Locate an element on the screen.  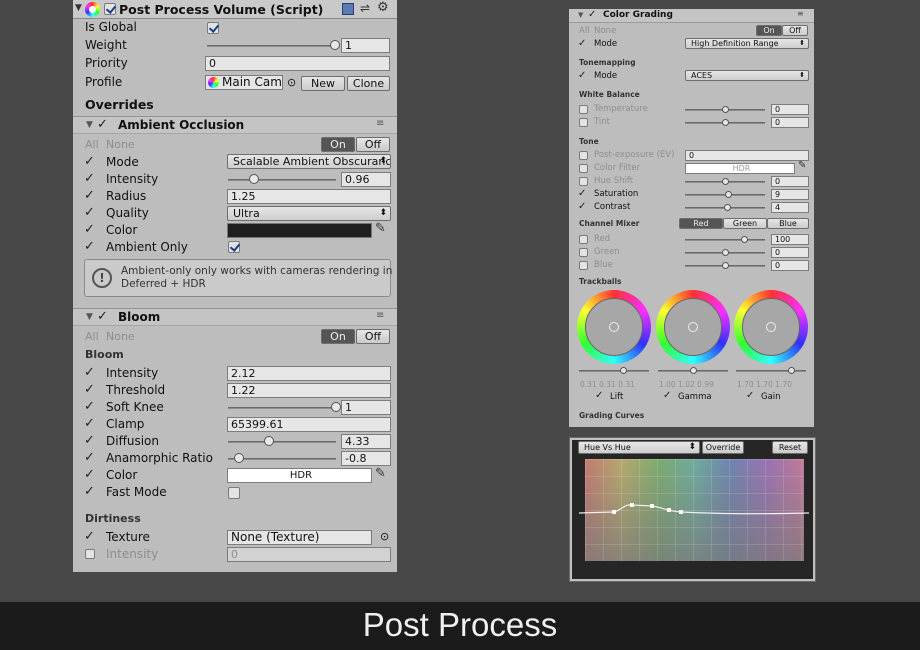
bloom-diffusion-track is located at coordinates (282, 442).